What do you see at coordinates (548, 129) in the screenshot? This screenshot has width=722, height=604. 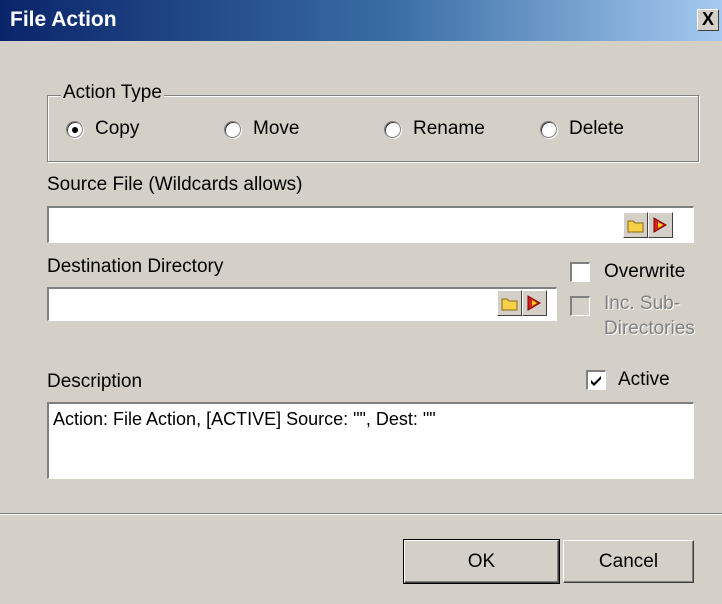 I see `radio-delete-indicator` at bounding box center [548, 129].